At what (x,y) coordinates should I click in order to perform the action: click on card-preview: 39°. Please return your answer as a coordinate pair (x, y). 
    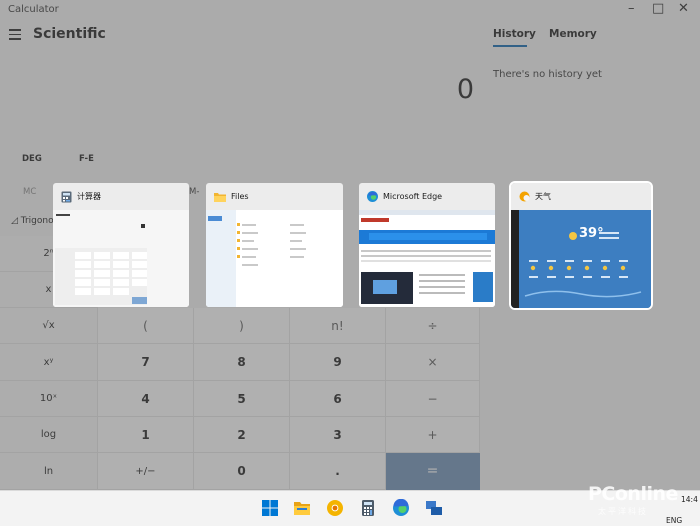
    Looking at the image, I should click on (581, 259).